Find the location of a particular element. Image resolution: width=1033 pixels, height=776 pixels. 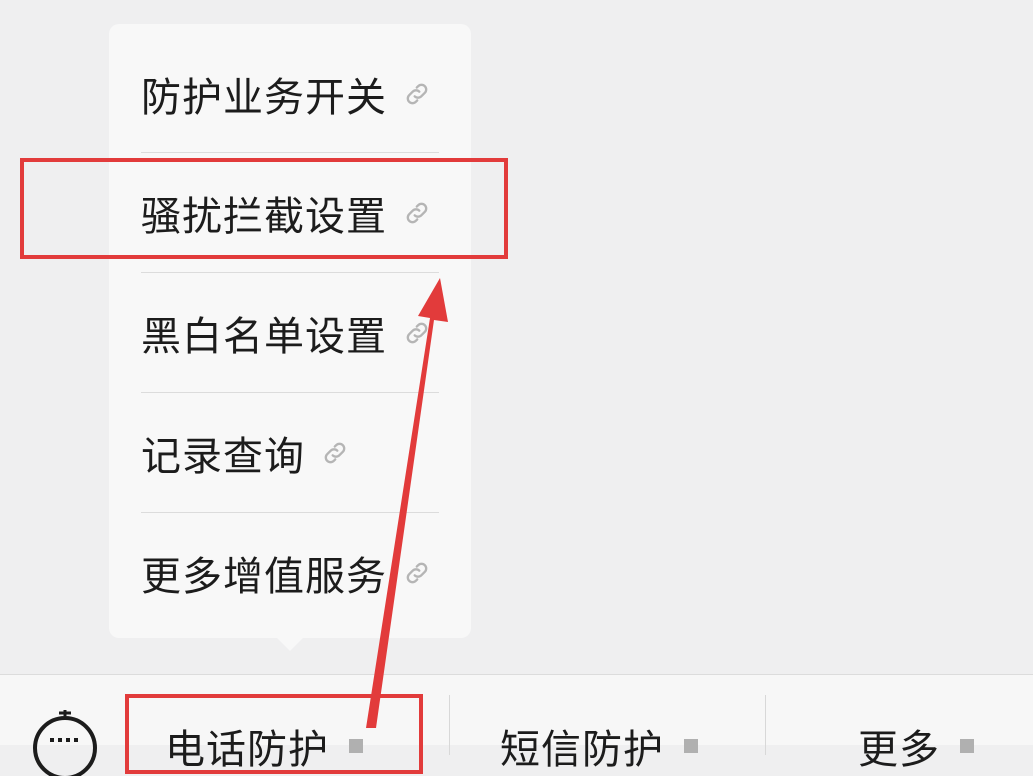

menu-item-label: 更多增值服务 is located at coordinates (264, 577).